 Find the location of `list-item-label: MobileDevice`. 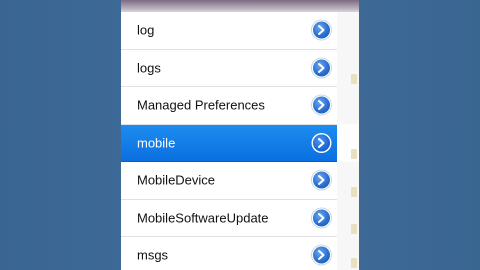

list-item-label: MobileDevice is located at coordinates (176, 180).